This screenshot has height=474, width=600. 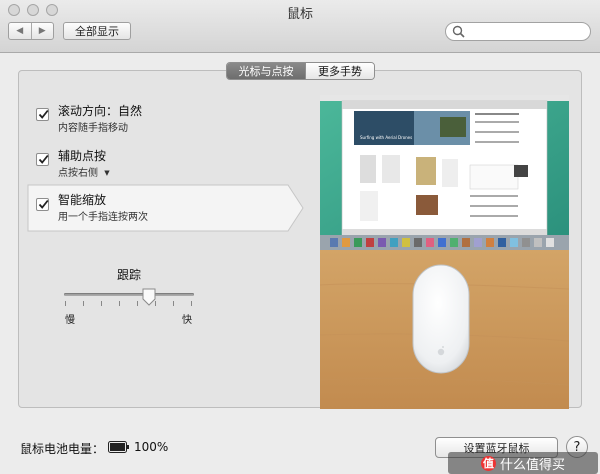 I want to click on watermark-text: 什么值得买, so click(x=532, y=465).